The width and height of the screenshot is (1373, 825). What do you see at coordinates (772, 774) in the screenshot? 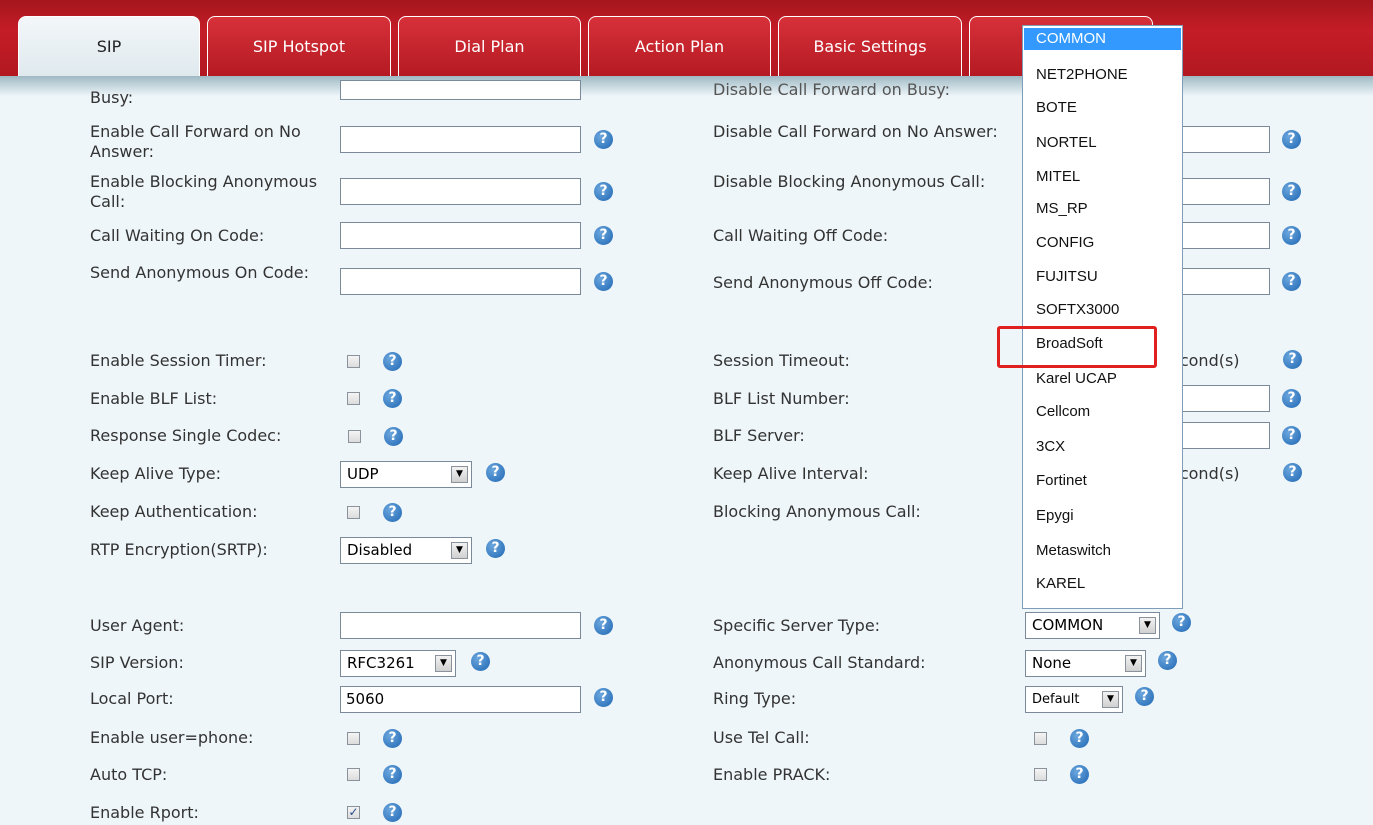
I see `prack-label: Enable PRACK:` at bounding box center [772, 774].